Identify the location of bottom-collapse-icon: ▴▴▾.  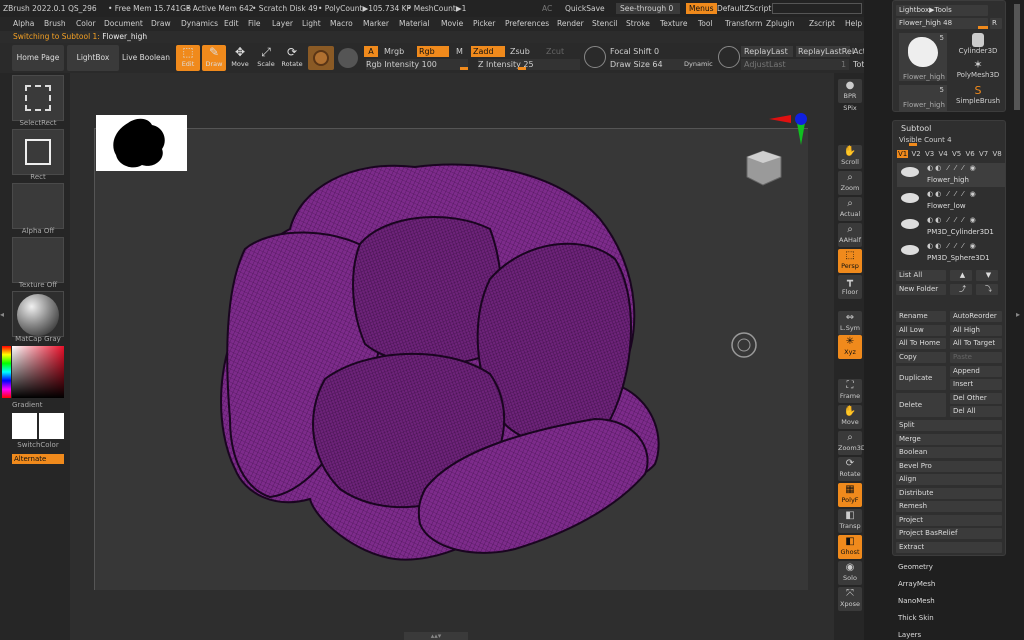
(436, 636).